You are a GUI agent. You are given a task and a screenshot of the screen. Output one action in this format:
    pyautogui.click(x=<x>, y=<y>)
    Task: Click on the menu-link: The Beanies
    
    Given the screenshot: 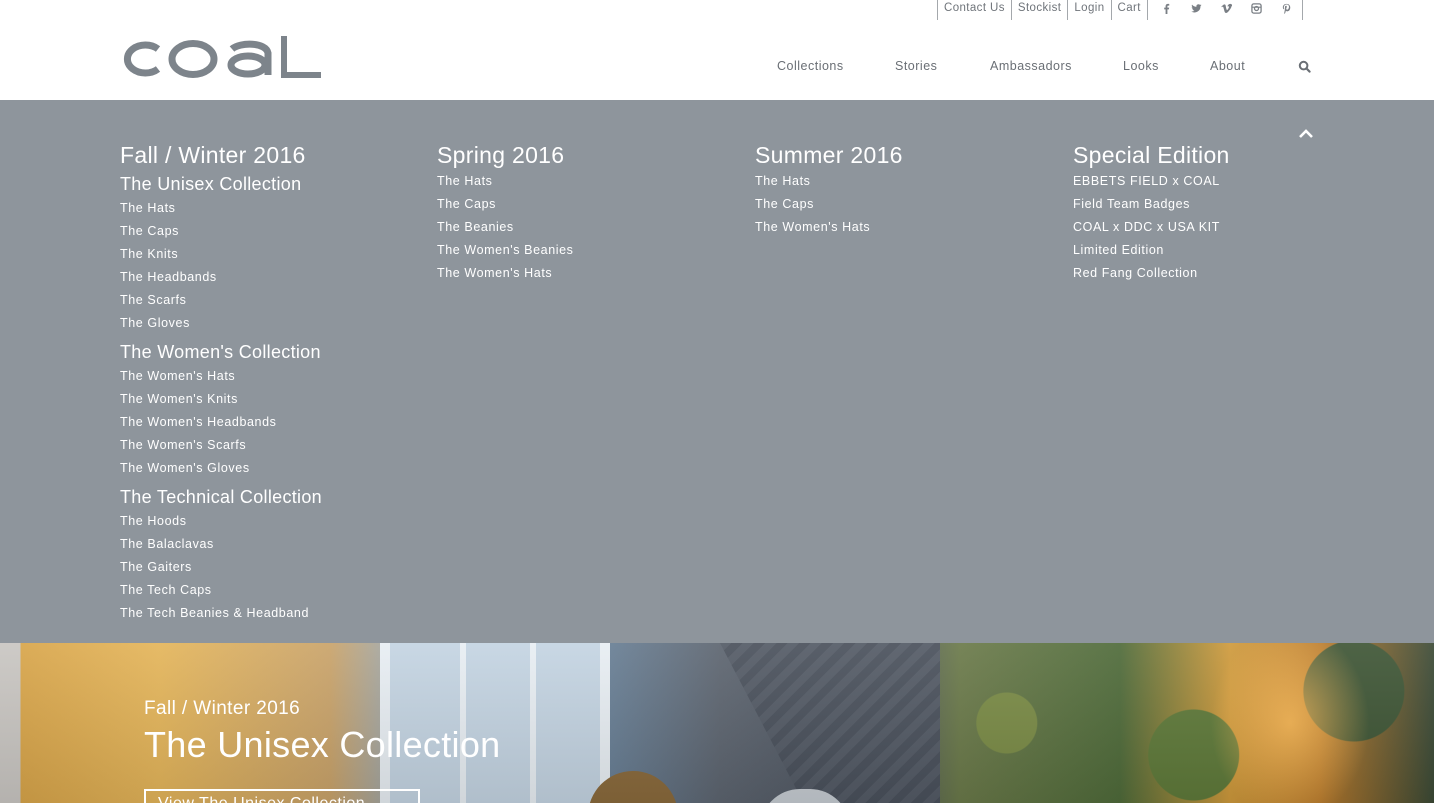 What is the action you would take?
    pyautogui.click(x=475, y=227)
    